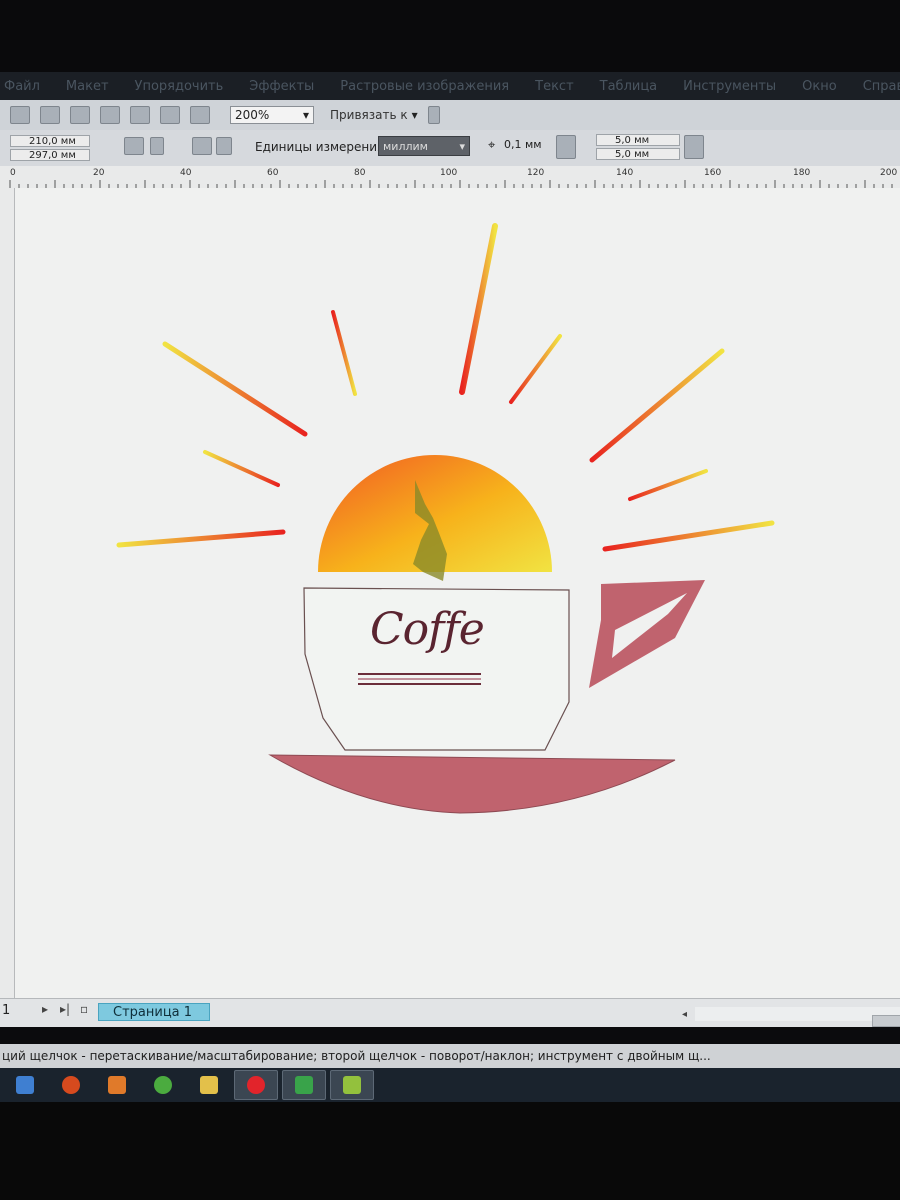  I want to click on taskbar-media-player, so click(117, 1085).